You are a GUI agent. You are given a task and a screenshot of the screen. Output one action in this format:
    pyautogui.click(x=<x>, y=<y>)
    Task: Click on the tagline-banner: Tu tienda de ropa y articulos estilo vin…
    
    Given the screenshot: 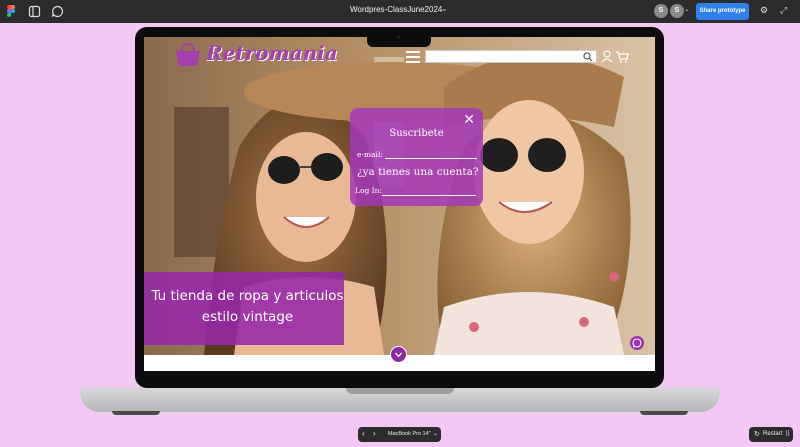 What is the action you would take?
    pyautogui.click(x=244, y=308)
    